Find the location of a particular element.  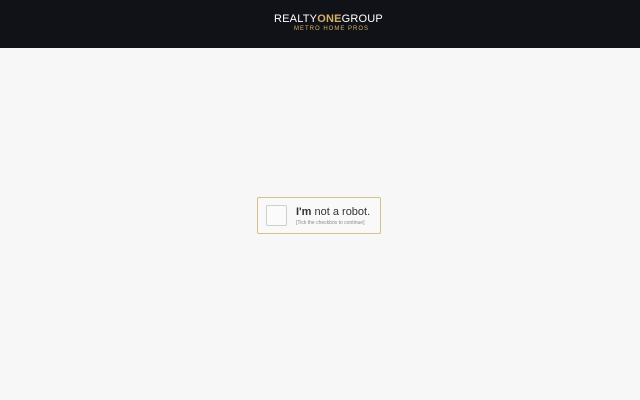

captcha-hint: [Tick the checkbox to continue] is located at coordinates (330, 223).